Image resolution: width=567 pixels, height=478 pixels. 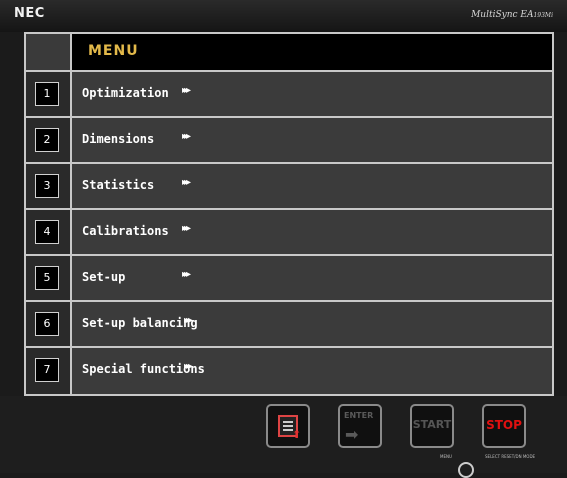 I want to click on menu-item-set-up-balancing: 6 Set-up balancing ▸▸▸, so click(x=289, y=325).